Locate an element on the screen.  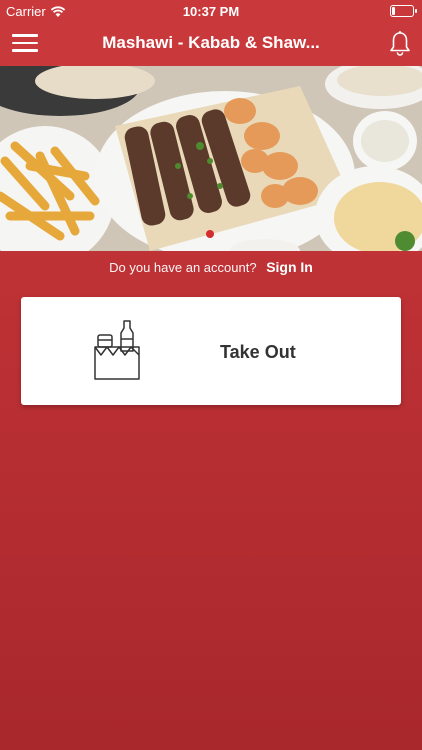
sign-in-link: Sign In is located at coordinates (289, 267).